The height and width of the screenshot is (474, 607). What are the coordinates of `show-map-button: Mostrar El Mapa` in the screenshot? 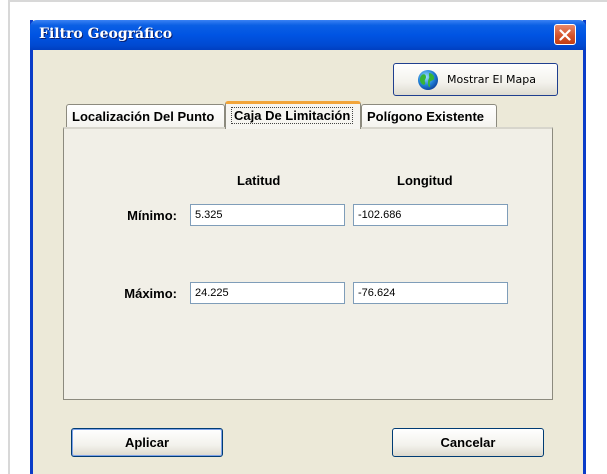 It's located at (475, 79).